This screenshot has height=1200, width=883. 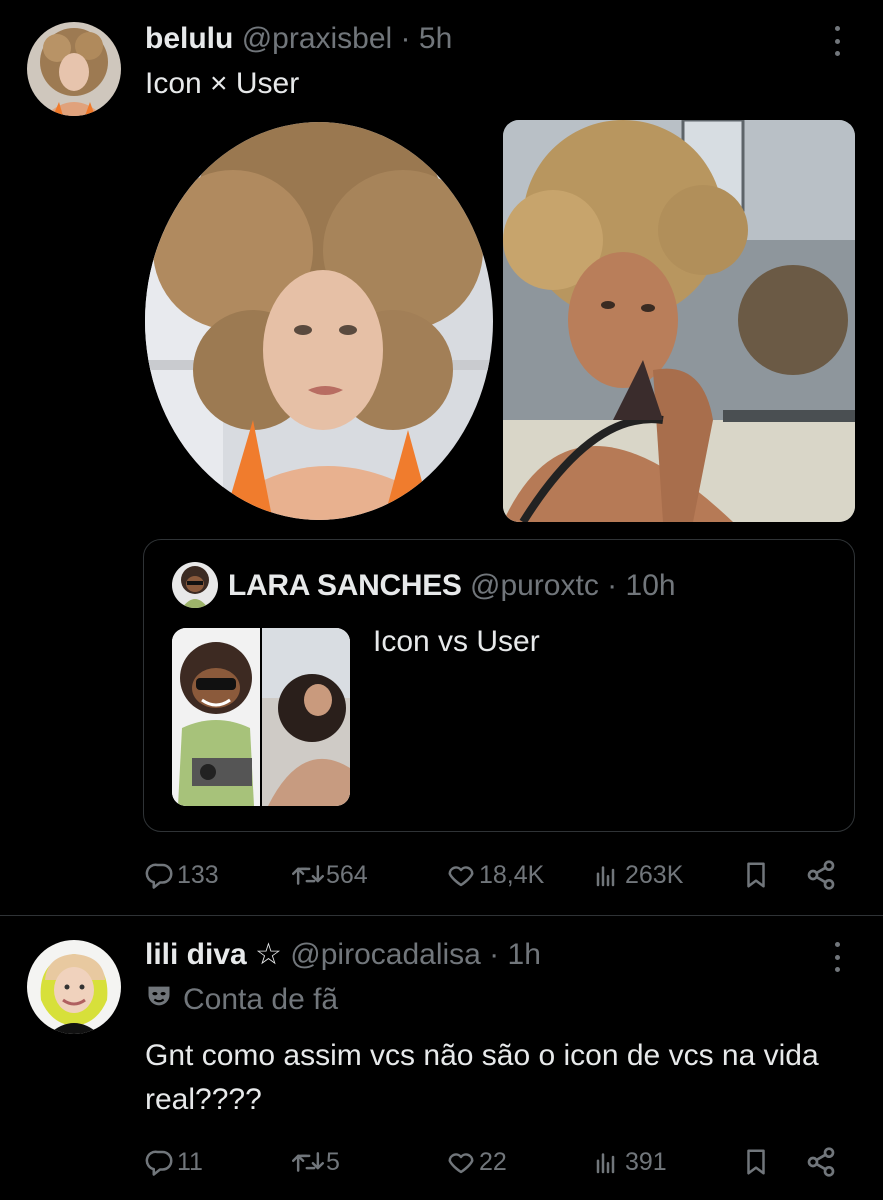 What do you see at coordinates (319, 321) in the screenshot?
I see `media-image-icon-photo` at bounding box center [319, 321].